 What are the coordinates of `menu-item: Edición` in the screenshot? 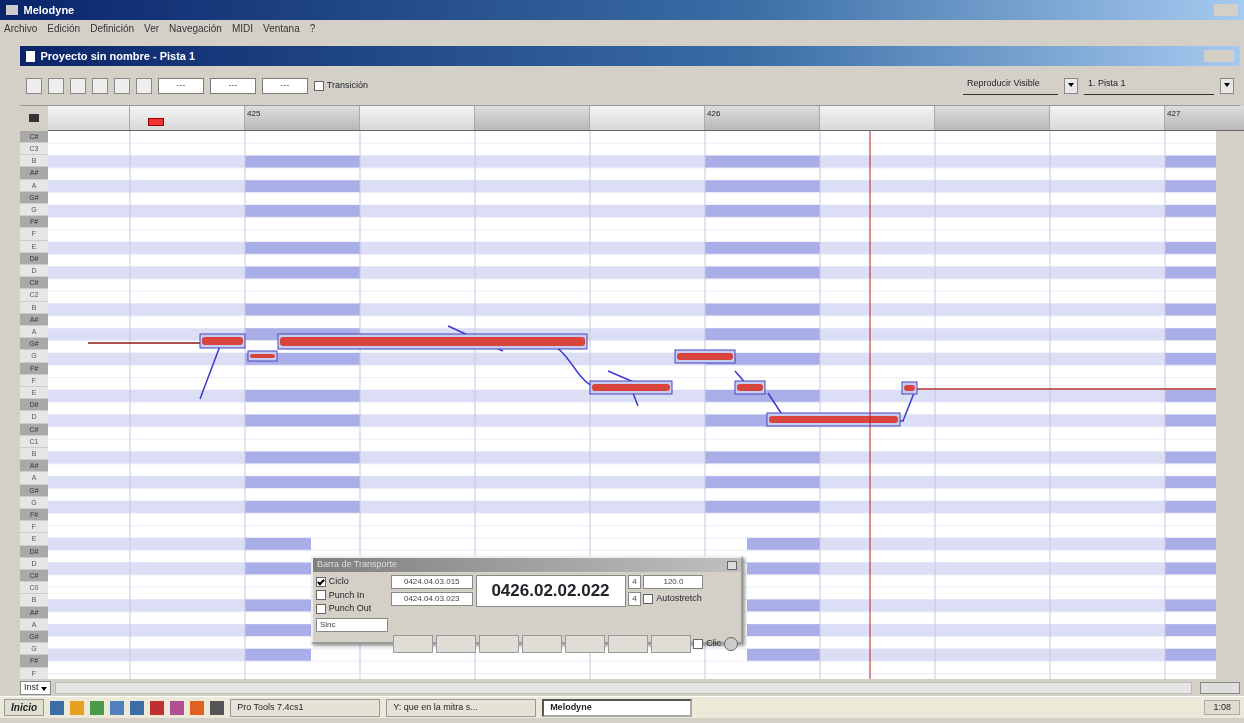 It's located at (64, 28).